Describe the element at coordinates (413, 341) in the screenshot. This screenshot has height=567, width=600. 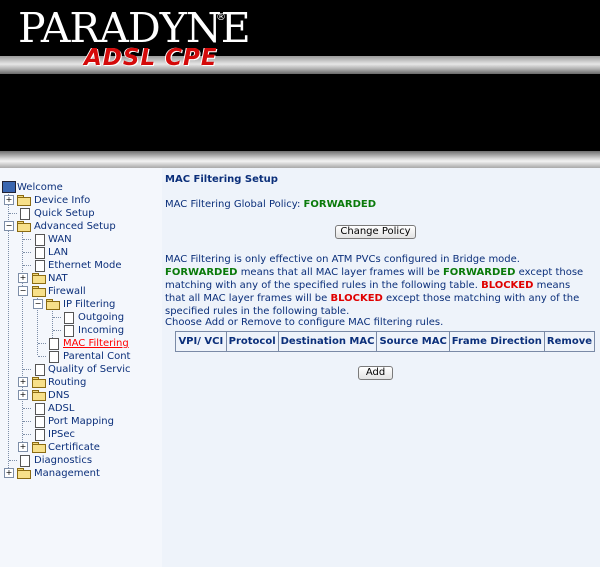
I see `column-header-source-mac: Source MAC` at that location.